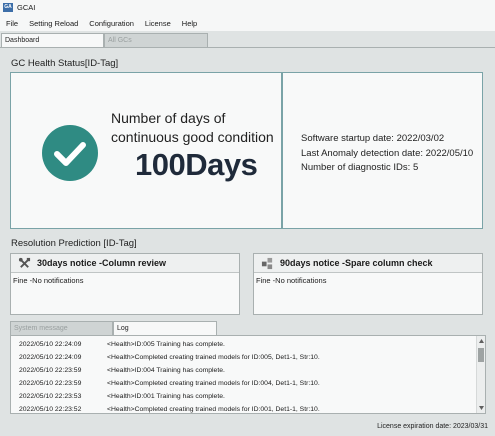 The height and width of the screenshot is (436, 495). I want to click on main-tabs: Dashboard All GCs, so click(247, 40).